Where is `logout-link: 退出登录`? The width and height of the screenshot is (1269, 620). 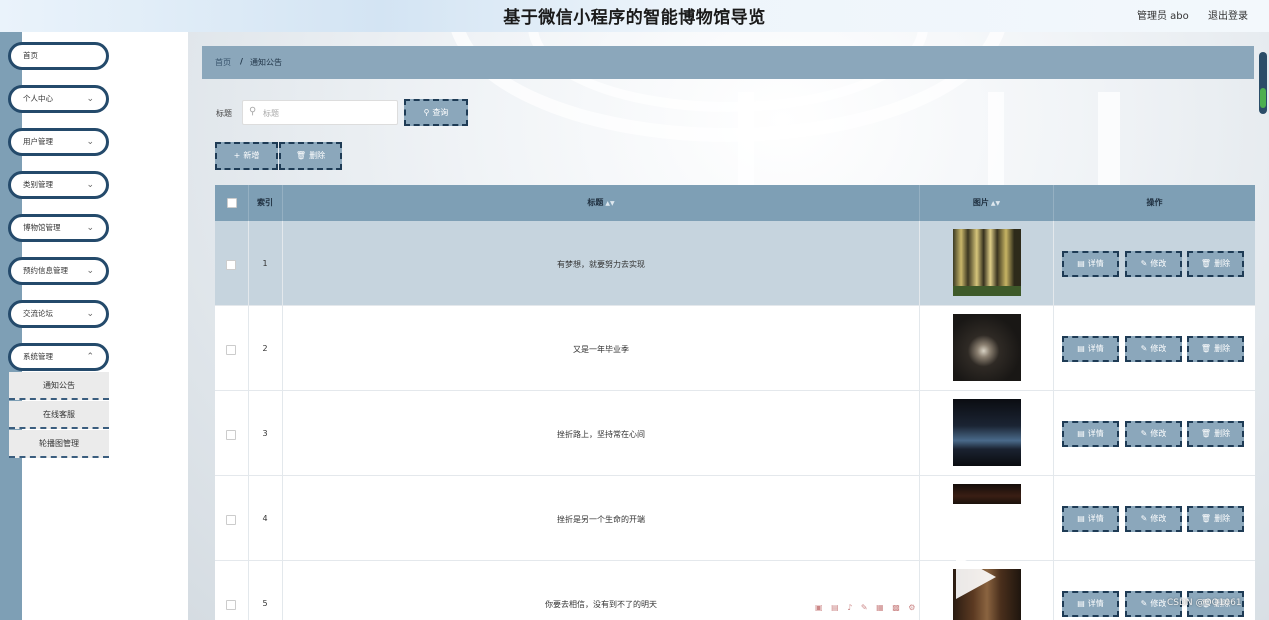
logout-link: 退出登录 is located at coordinates (1228, 14).